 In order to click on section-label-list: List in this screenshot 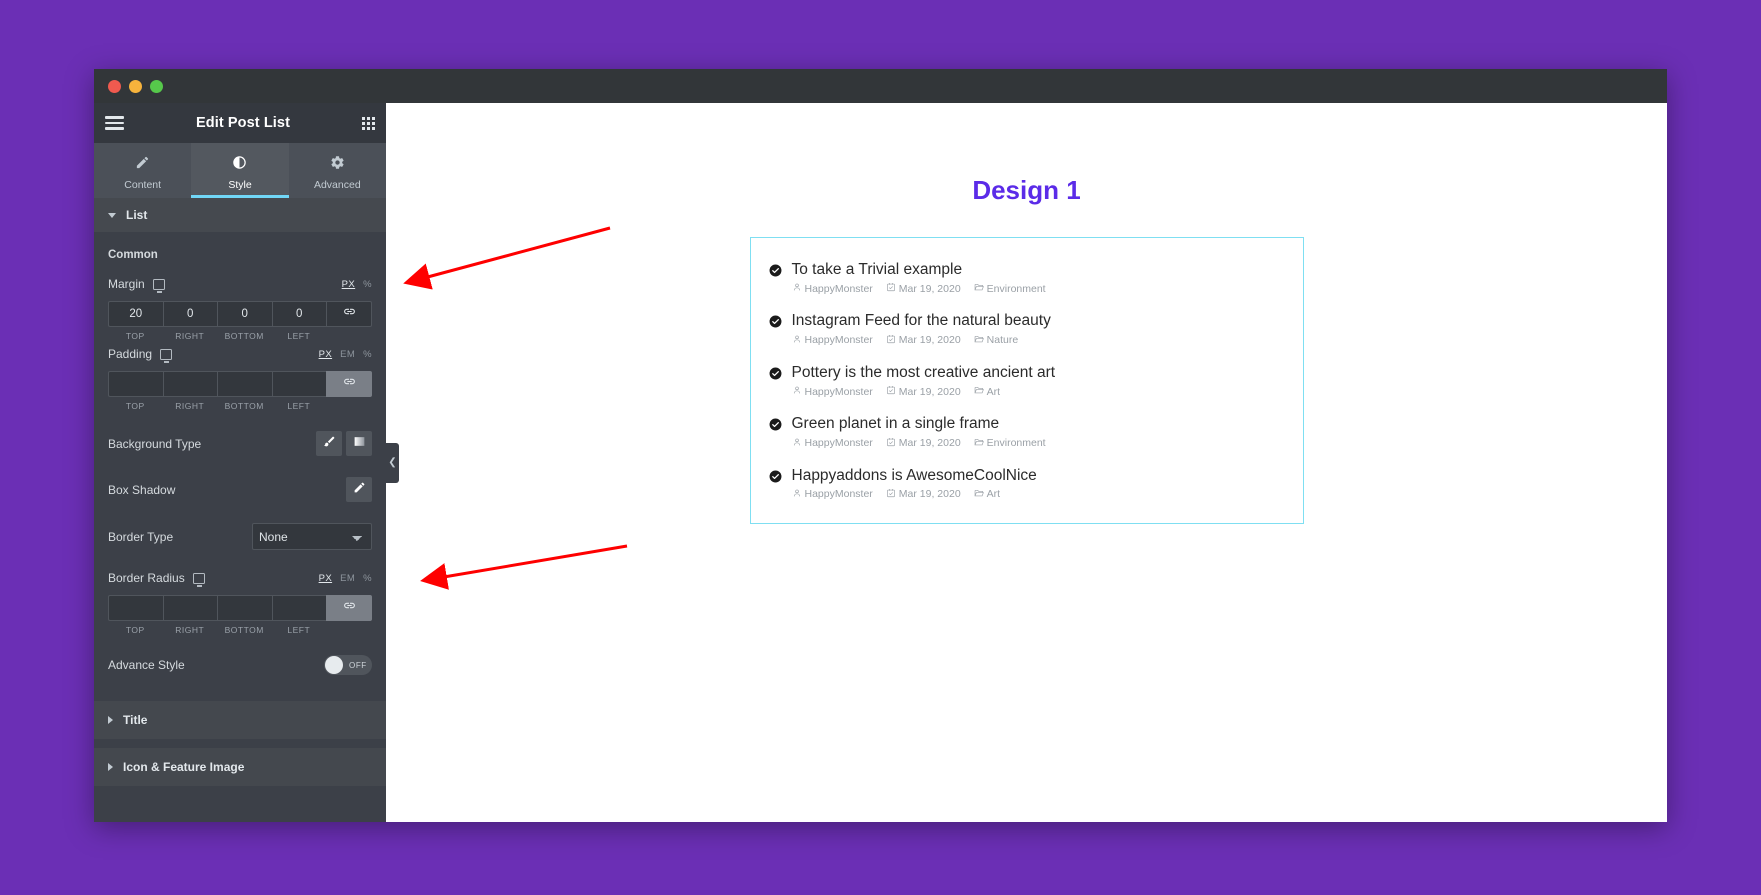, I will do `click(137, 215)`.